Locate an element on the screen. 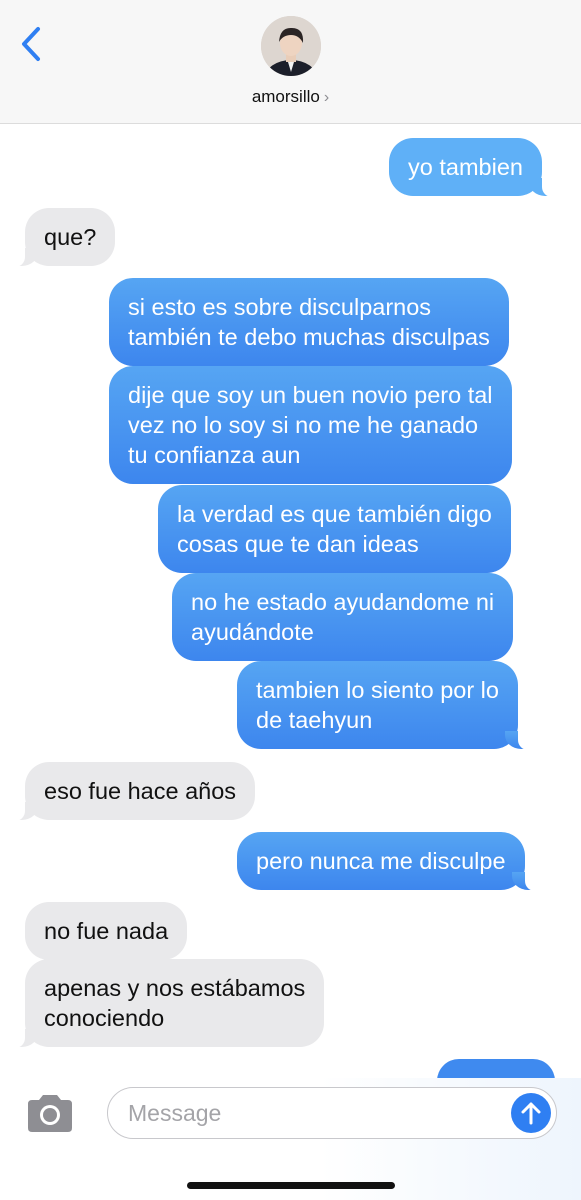 This screenshot has width=581, height=1200. chevron-right-icon: › is located at coordinates (326, 97).